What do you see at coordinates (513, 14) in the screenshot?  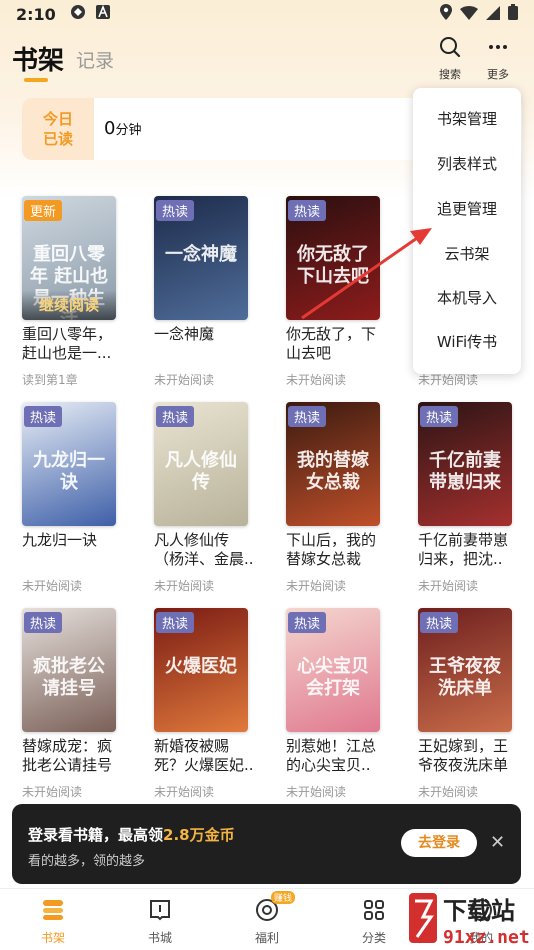 I see `battery-icon` at bounding box center [513, 14].